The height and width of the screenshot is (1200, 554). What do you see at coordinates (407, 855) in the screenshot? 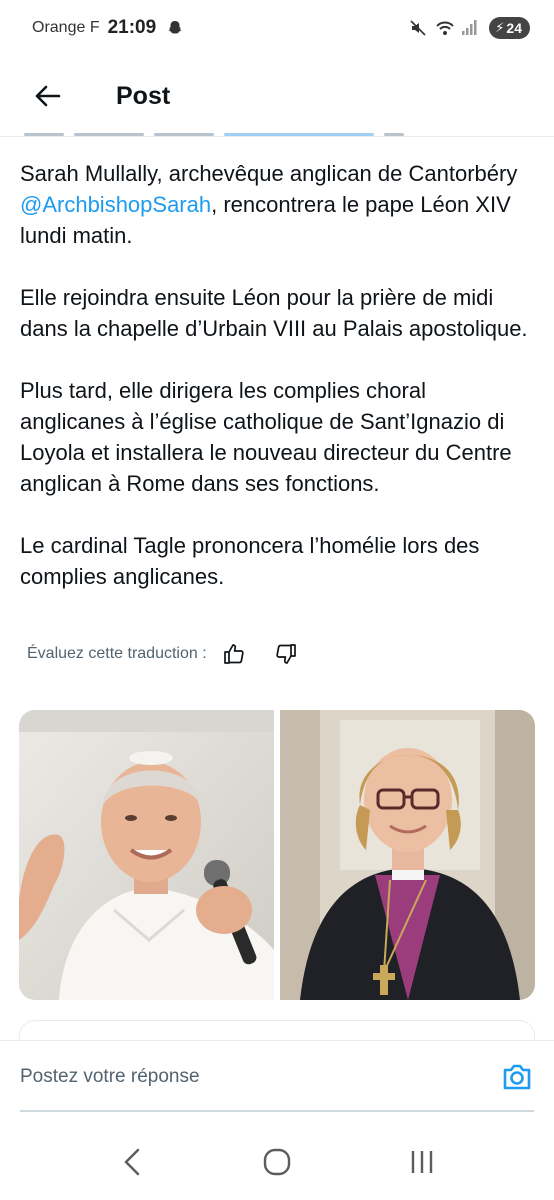
I see `photo-archbishop` at bounding box center [407, 855].